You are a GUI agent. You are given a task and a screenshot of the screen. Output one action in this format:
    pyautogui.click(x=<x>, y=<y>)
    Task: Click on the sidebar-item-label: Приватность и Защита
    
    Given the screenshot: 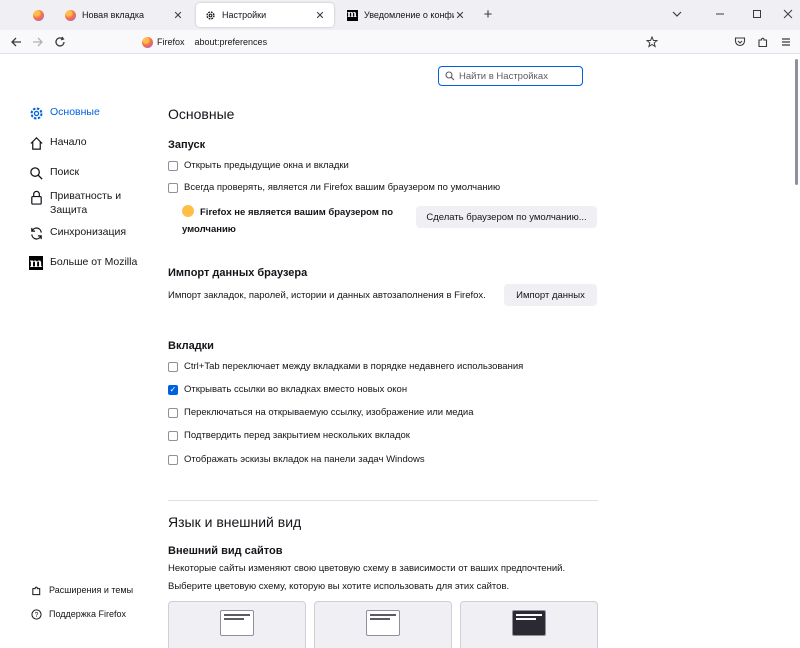 What is the action you would take?
    pyautogui.click(x=86, y=203)
    